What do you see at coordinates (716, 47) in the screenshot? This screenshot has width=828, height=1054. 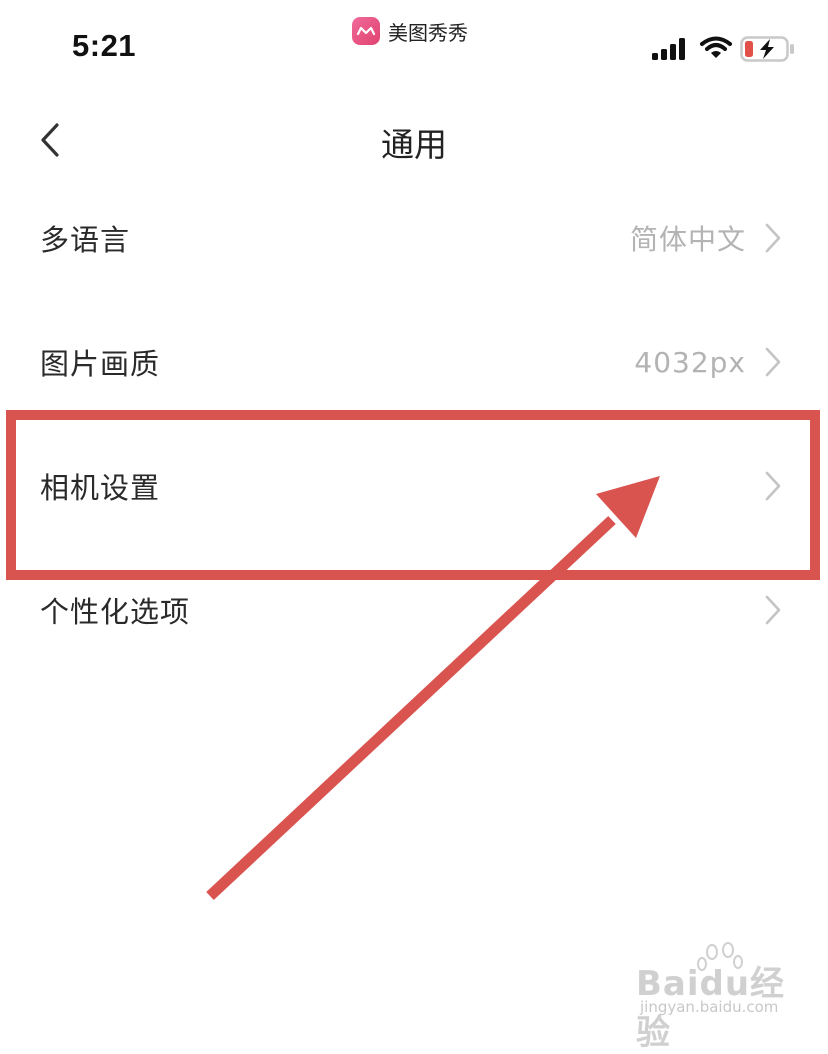 I see `wifi-icon` at bounding box center [716, 47].